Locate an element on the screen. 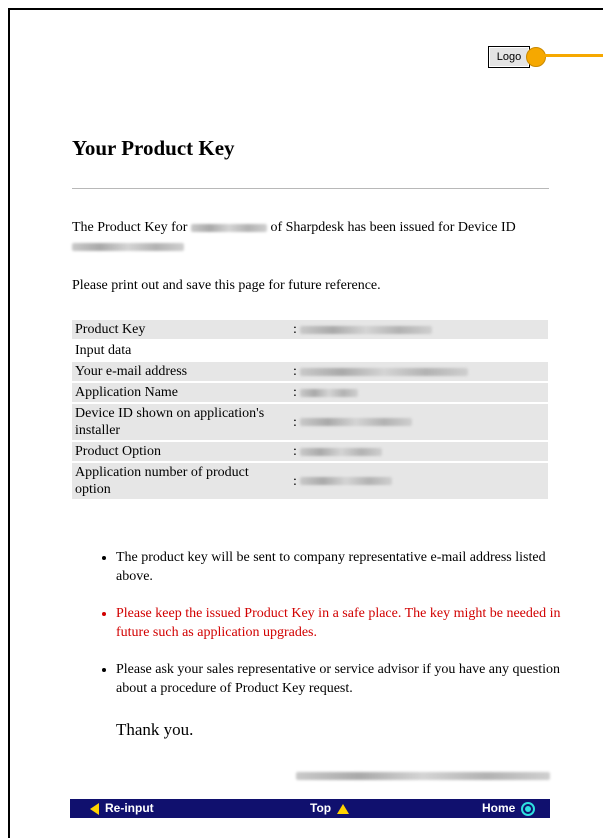 This screenshot has height=838, width=603. intro-part3: ID is located at coordinates (508, 227).